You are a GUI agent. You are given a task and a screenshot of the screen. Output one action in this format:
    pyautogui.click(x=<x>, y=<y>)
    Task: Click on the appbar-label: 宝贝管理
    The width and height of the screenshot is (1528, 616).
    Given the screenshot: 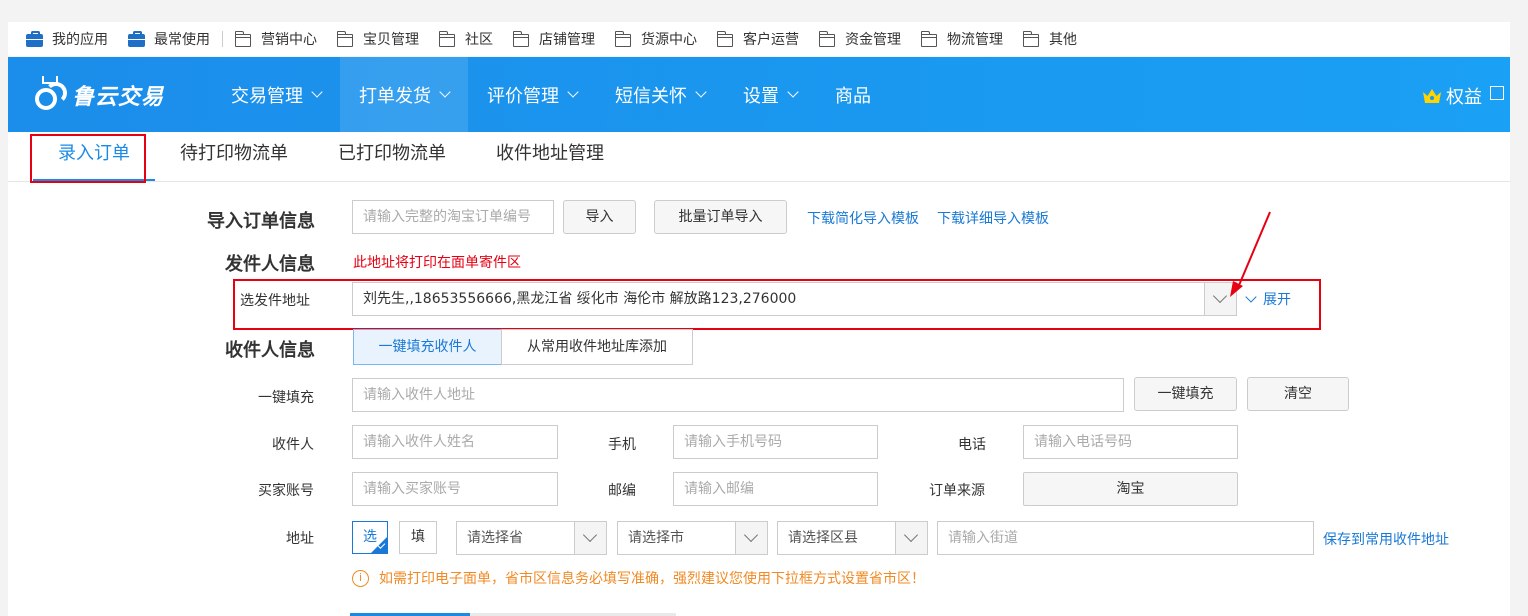 What is the action you would take?
    pyautogui.click(x=391, y=40)
    